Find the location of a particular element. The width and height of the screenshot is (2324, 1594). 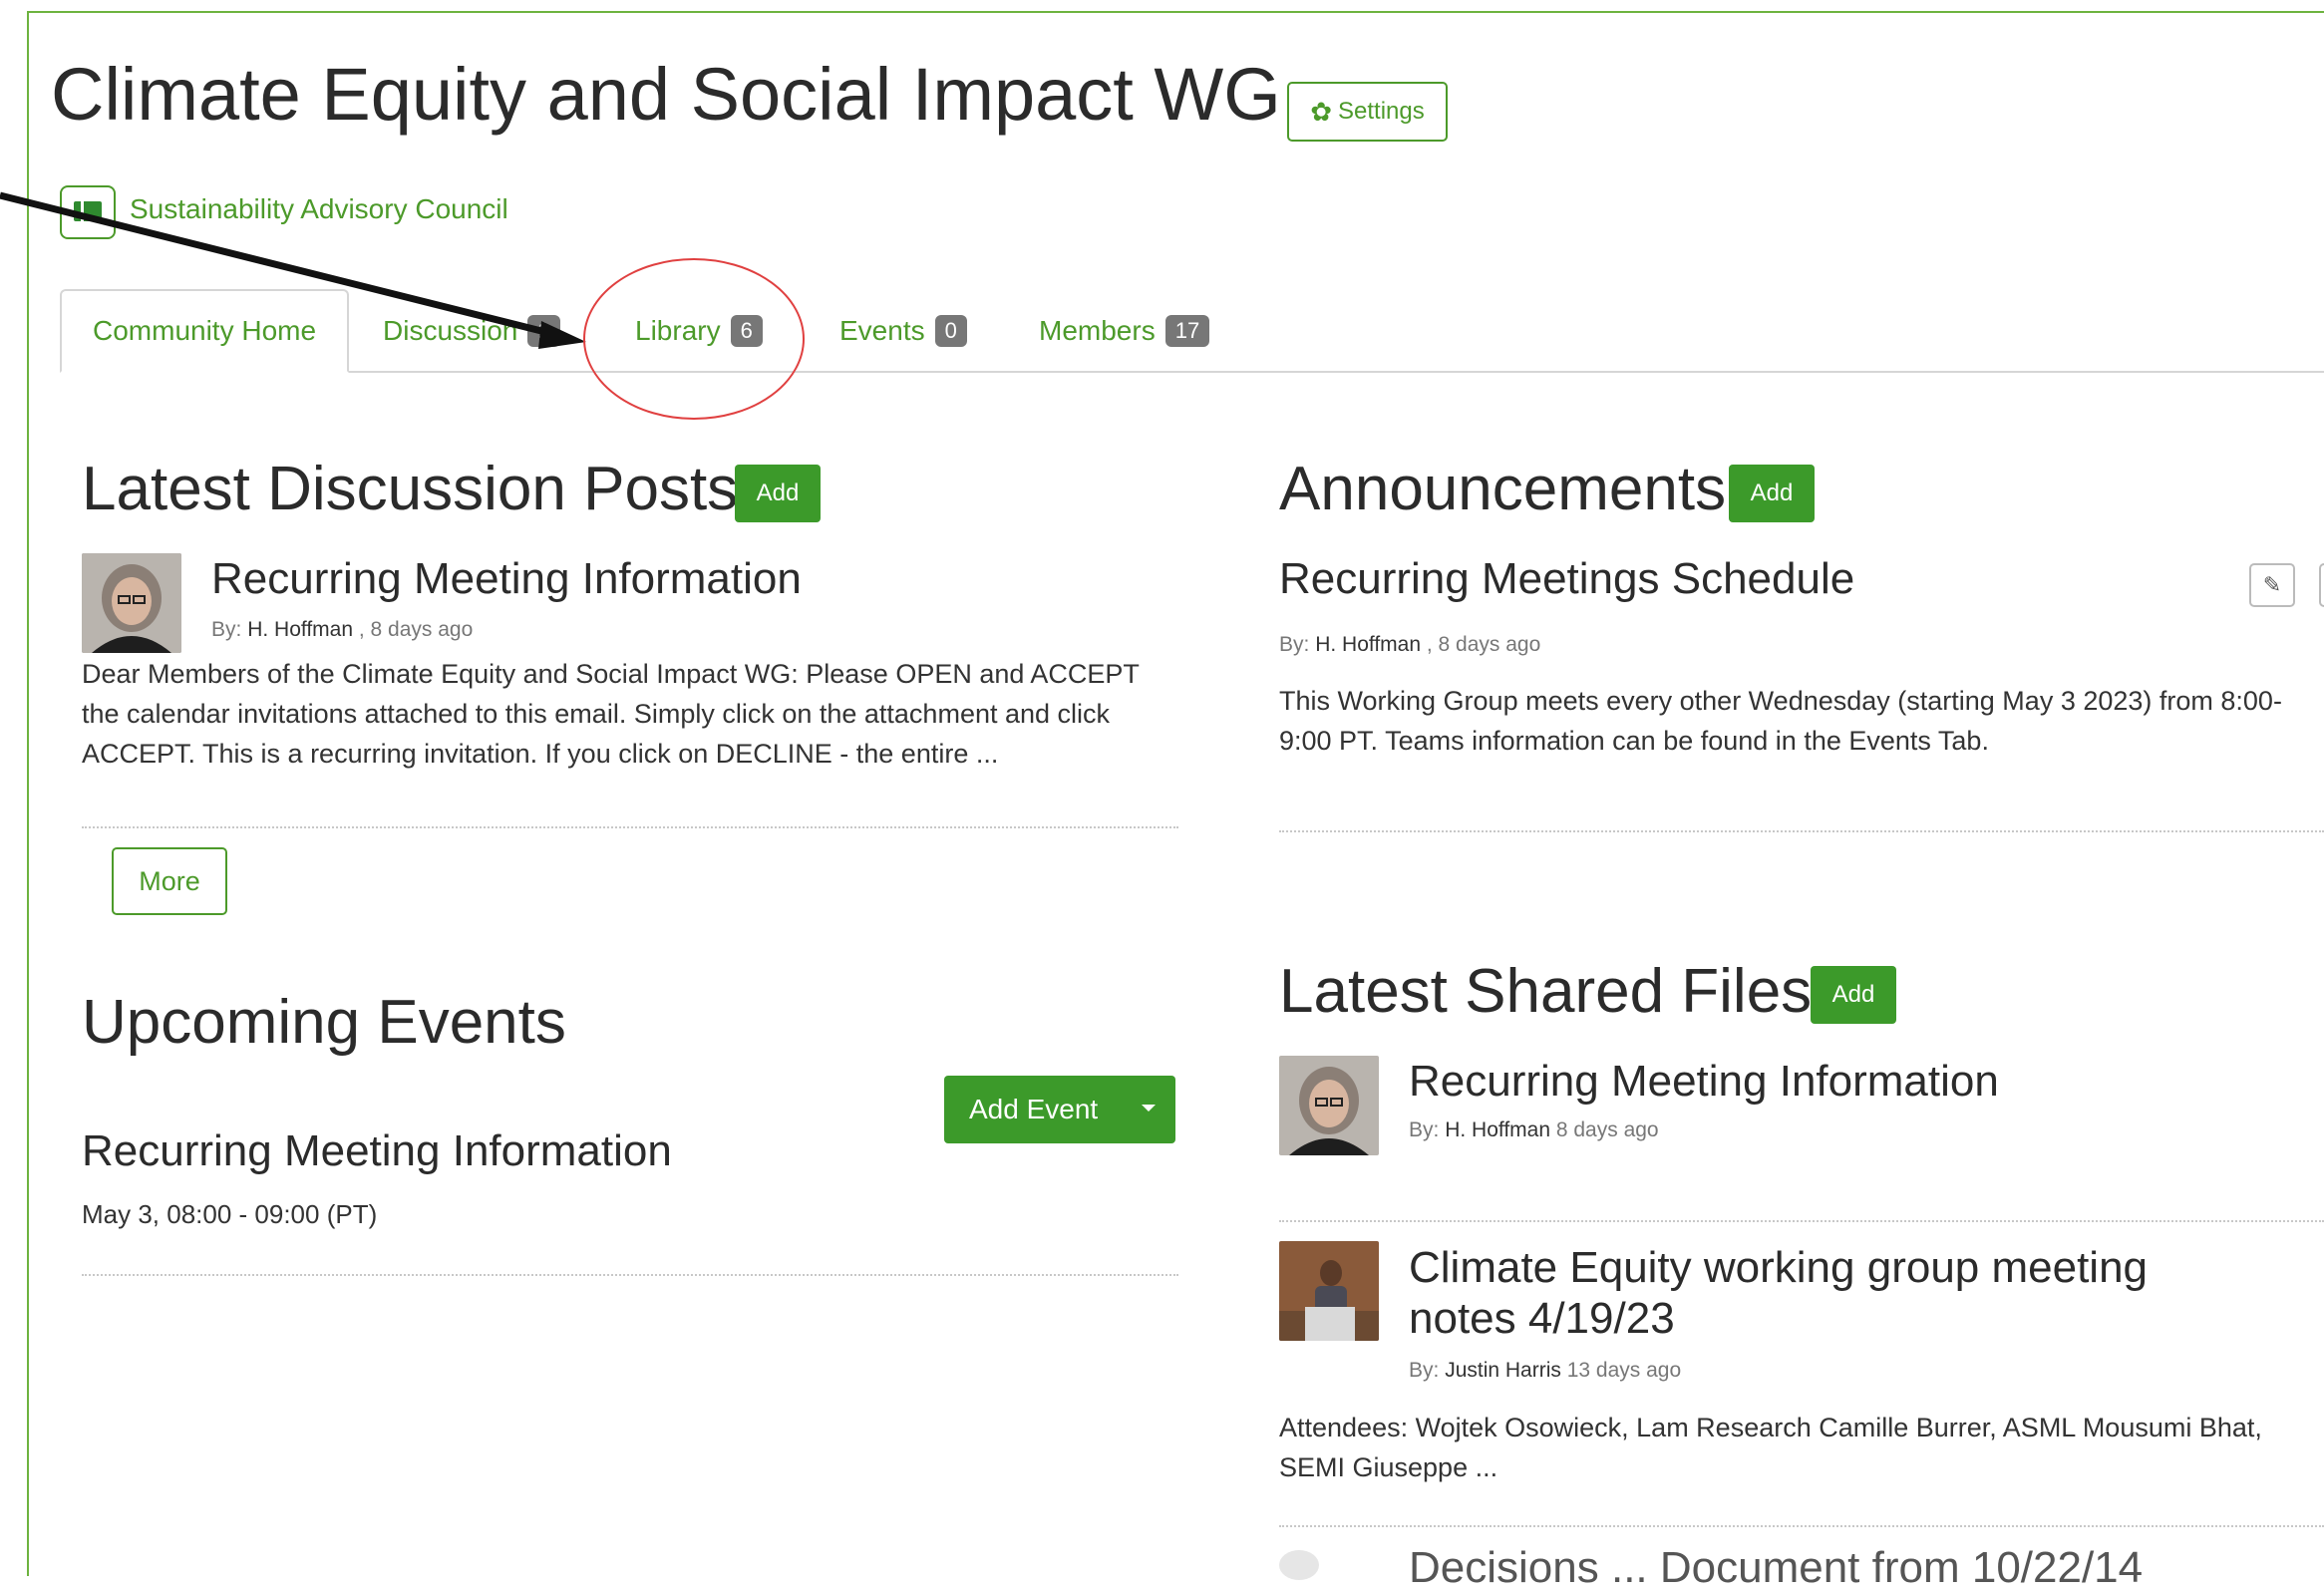

tab-label: Library is located at coordinates (678, 330).